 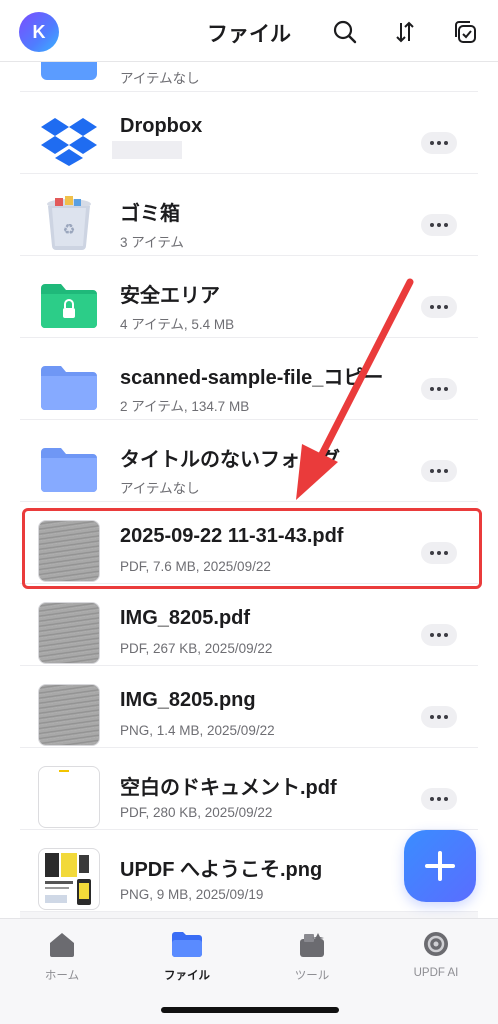 I want to click on list-item: ♻ ゴミ箱 3 アイテム, so click(x=249, y=215).